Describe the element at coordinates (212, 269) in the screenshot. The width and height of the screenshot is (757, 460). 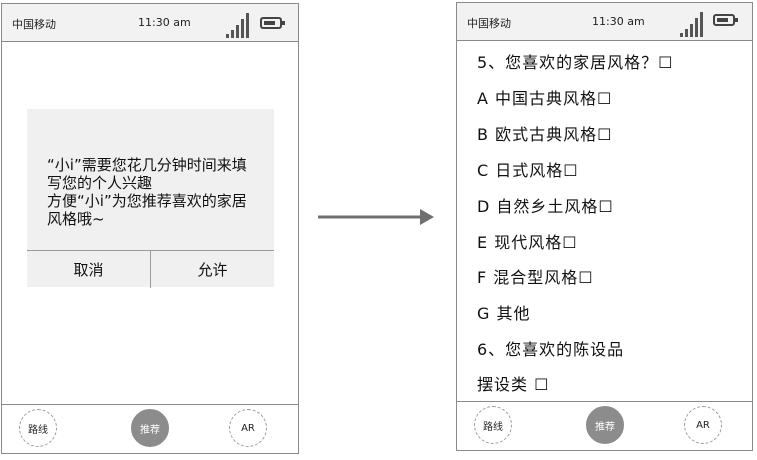
I see `allow-button: 允许` at that location.